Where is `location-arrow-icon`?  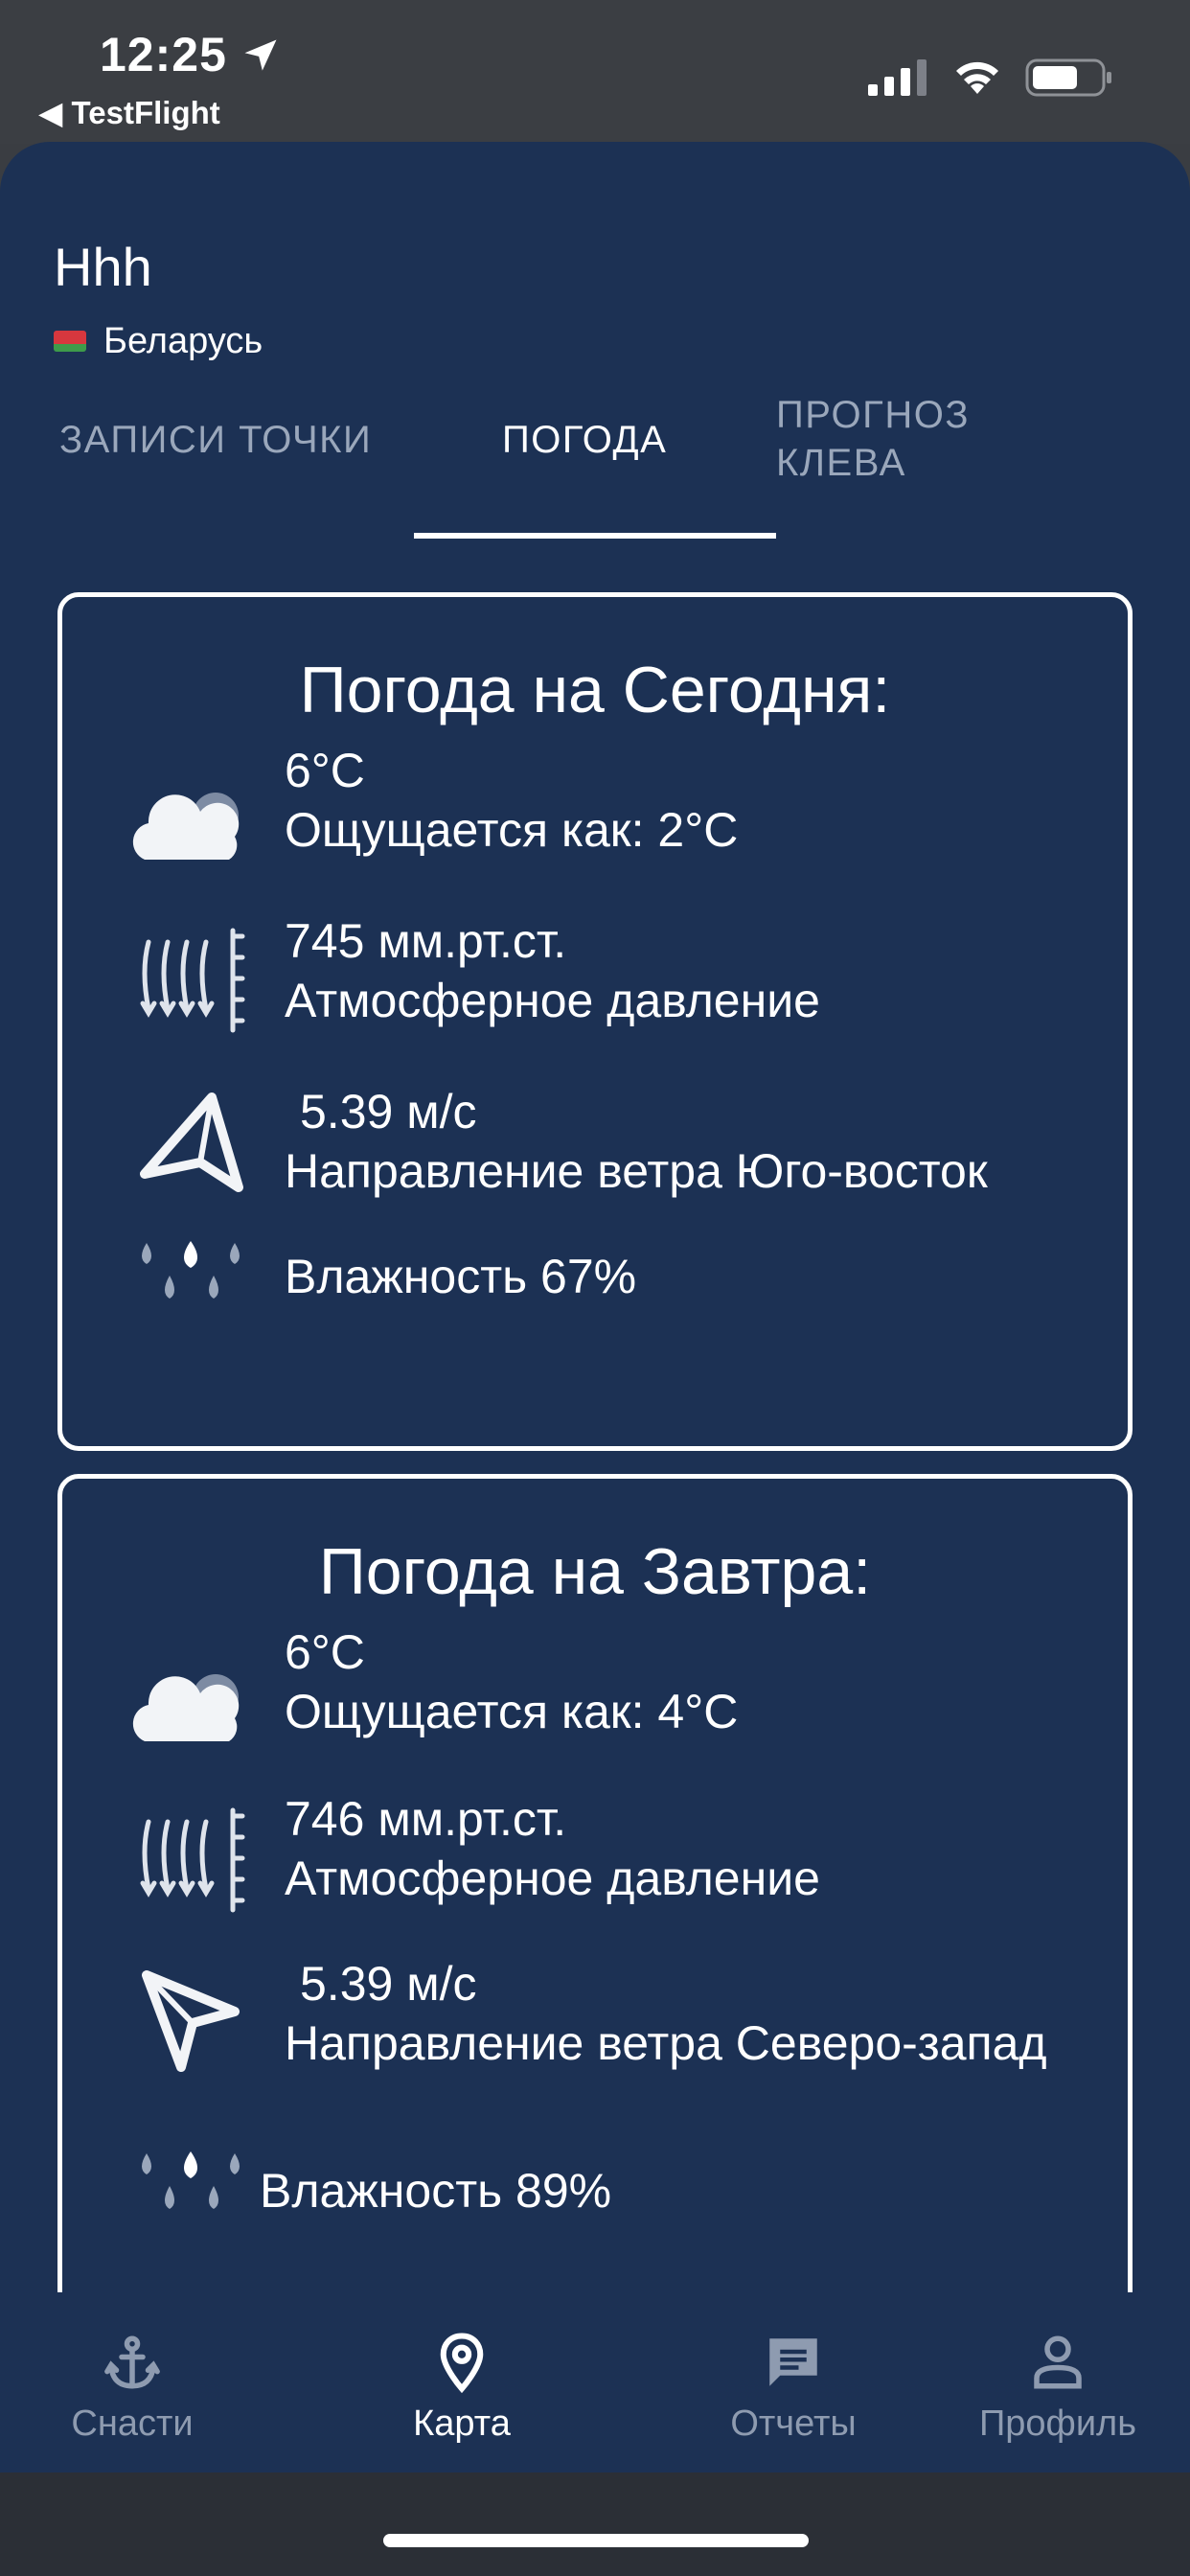 location-arrow-icon is located at coordinates (261, 55).